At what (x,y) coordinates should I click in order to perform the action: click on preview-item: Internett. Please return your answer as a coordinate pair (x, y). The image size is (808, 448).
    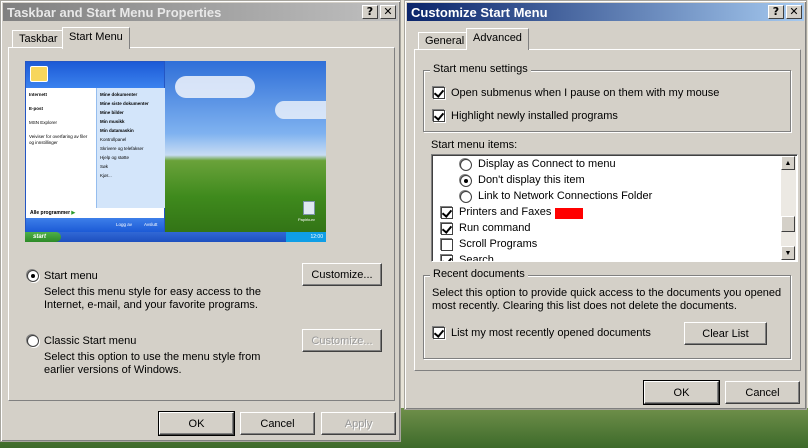
    Looking at the image, I should click on (38, 94).